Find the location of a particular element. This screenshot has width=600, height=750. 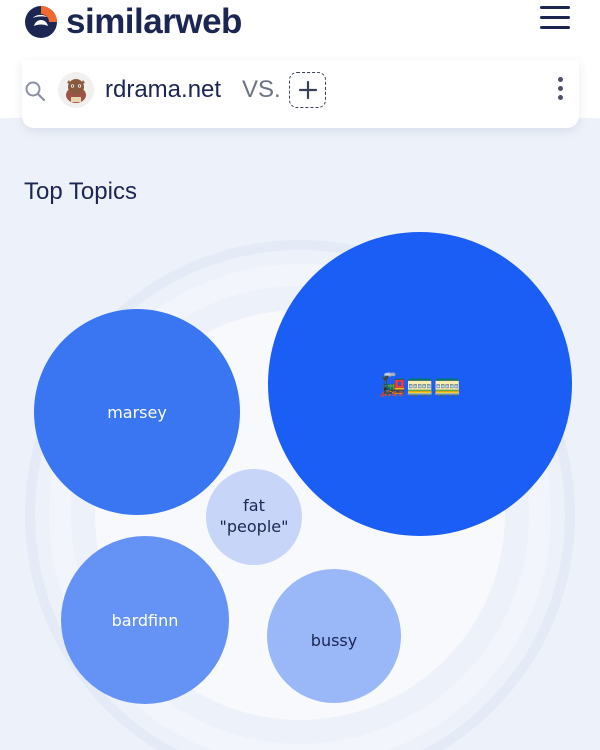

topic-bubble-label: 🚂🚃🚃 is located at coordinates (420, 385).